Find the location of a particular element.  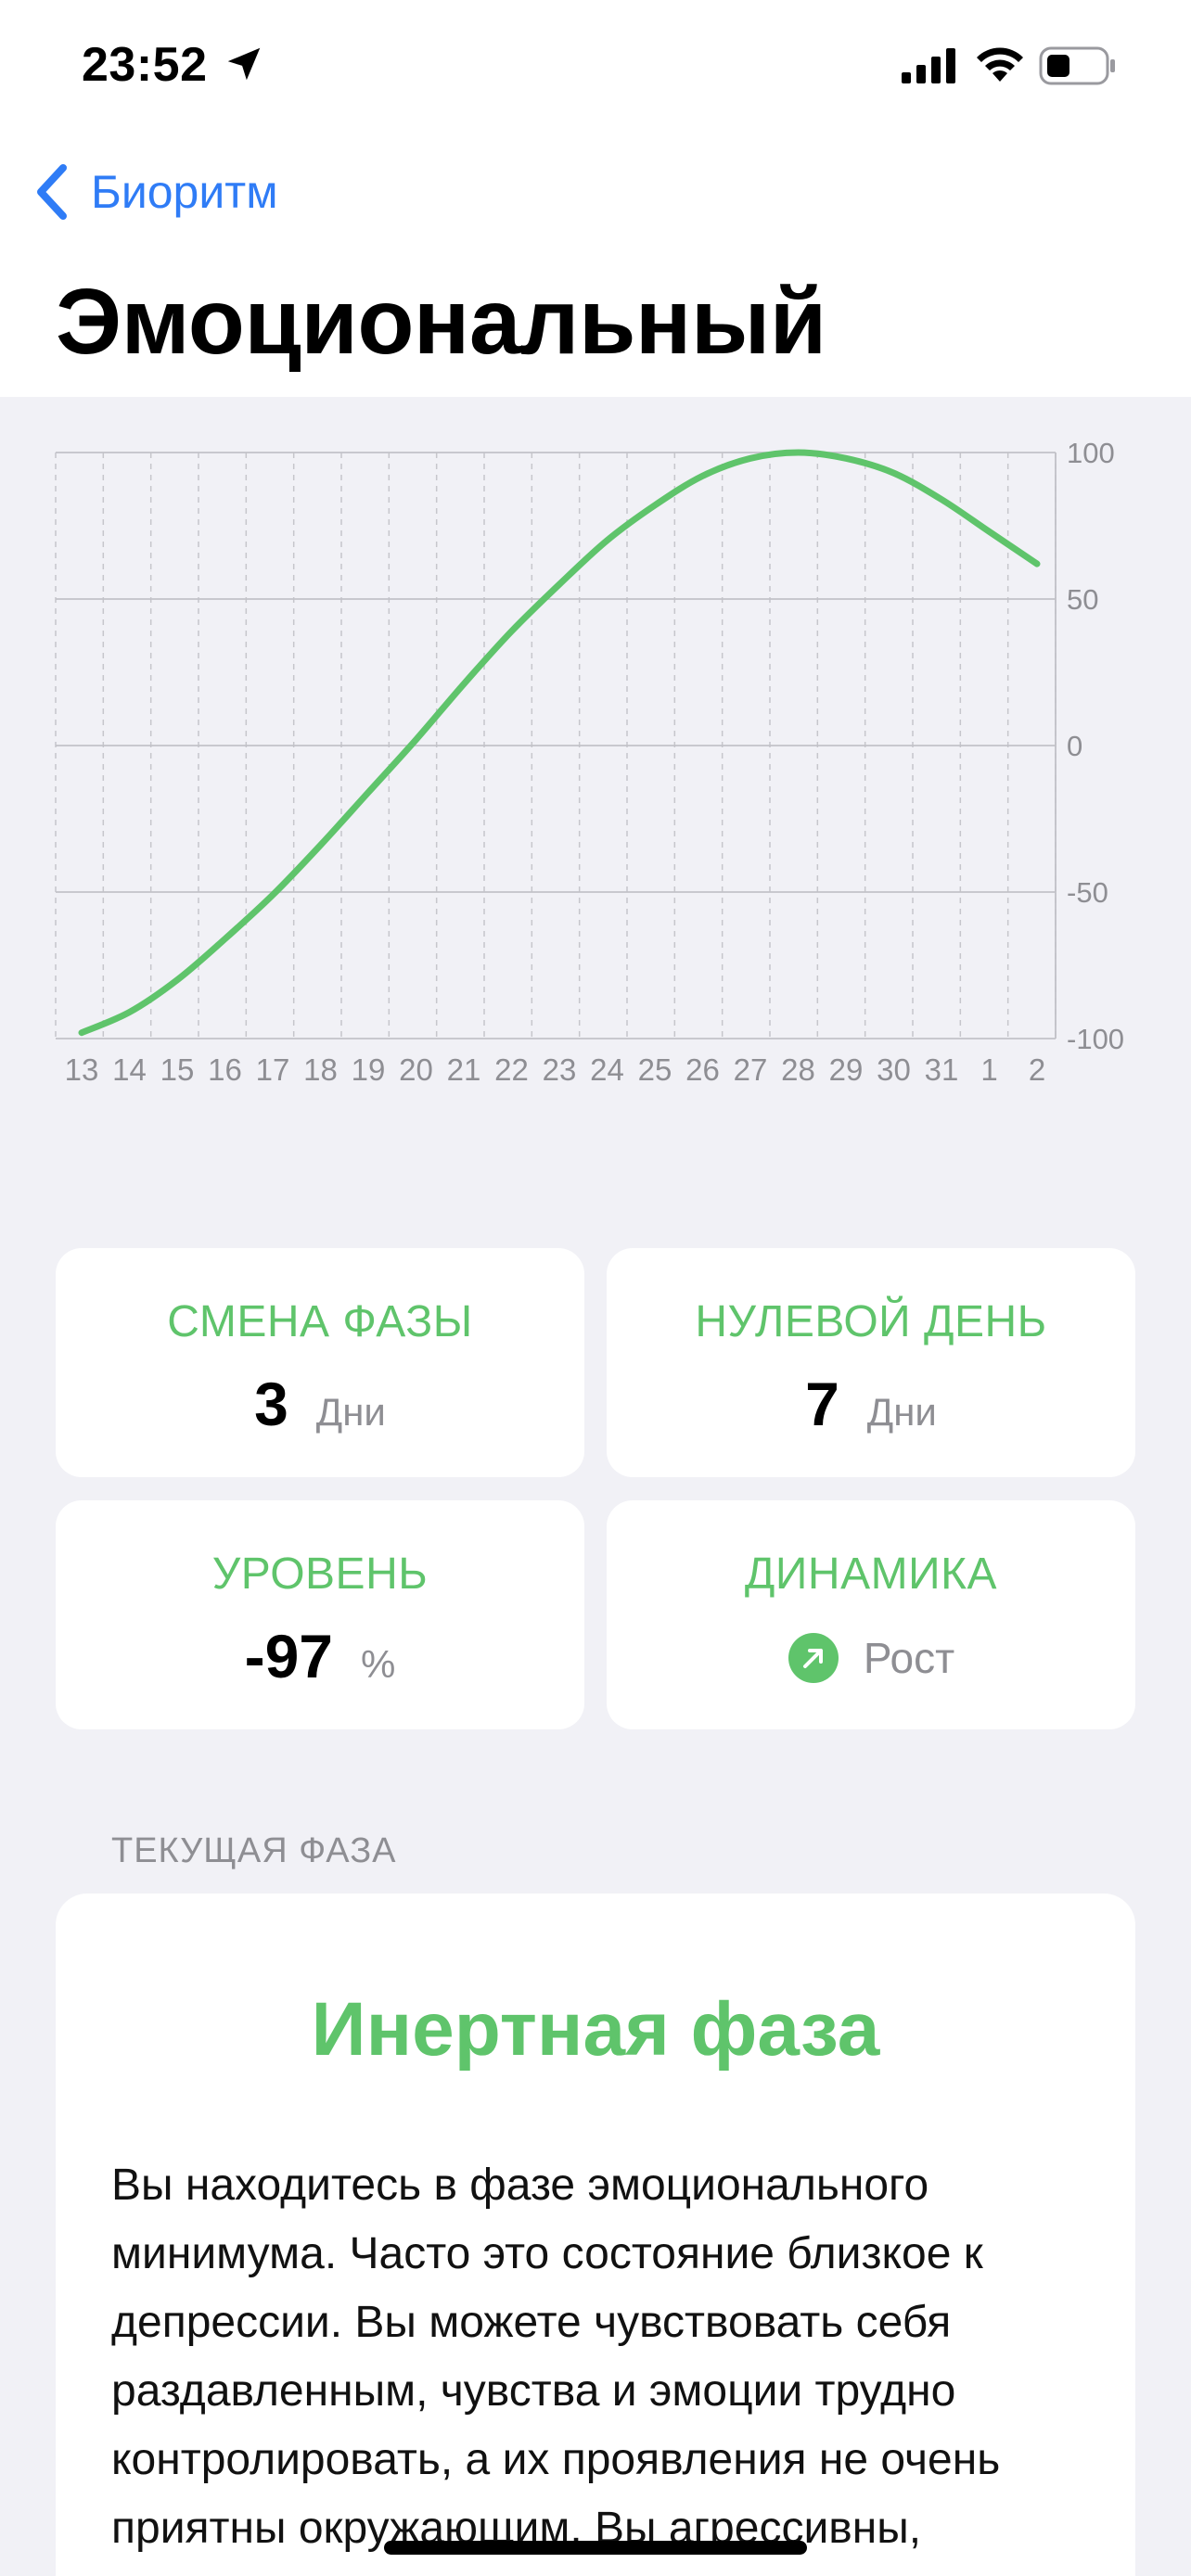

y-tick-label: 100 is located at coordinates (1091, 453).